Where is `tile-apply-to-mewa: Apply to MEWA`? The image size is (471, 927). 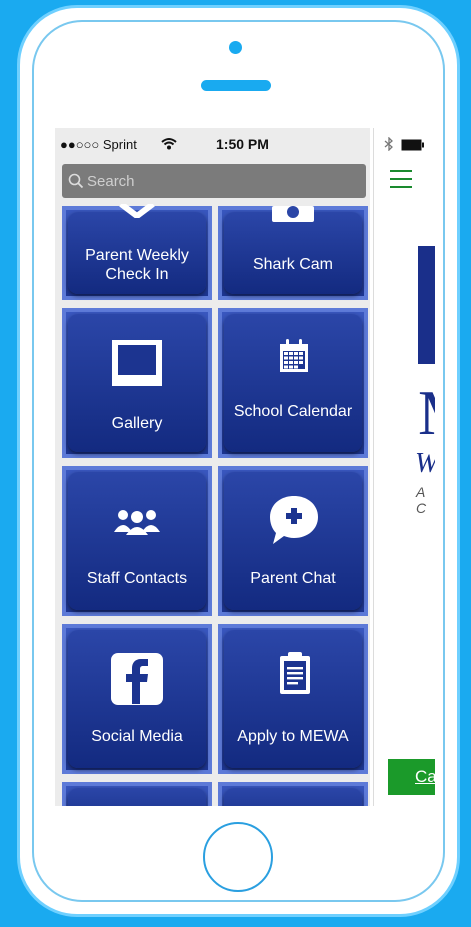
tile-apply-to-mewa: Apply to MEWA is located at coordinates (293, 699).